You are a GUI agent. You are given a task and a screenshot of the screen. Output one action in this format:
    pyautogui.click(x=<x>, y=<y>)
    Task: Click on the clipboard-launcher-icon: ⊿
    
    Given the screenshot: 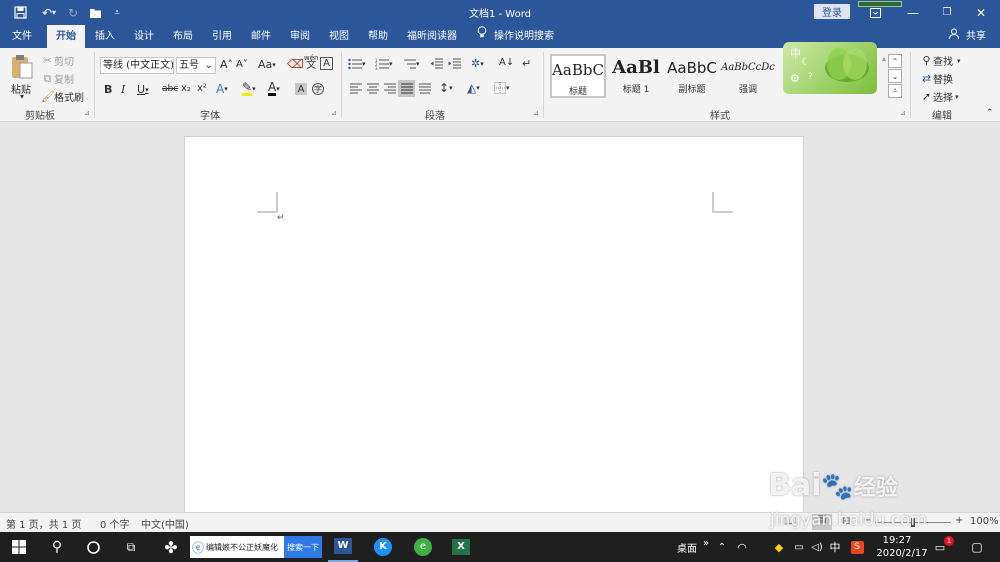 What is the action you would take?
    pyautogui.click(x=87, y=113)
    